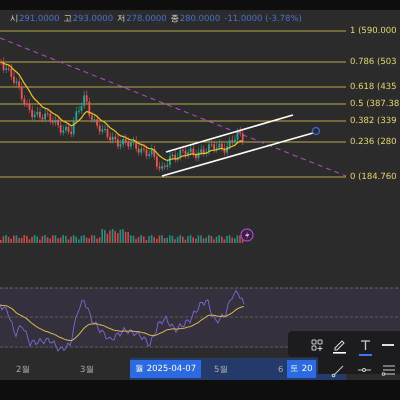  What do you see at coordinates (93, 19) in the screenshot?
I see `ohlc-value: 293.0000` at bounding box center [93, 19].